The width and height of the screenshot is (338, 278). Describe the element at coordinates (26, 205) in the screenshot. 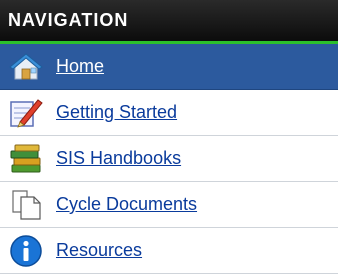

I see `documents-icon` at that location.